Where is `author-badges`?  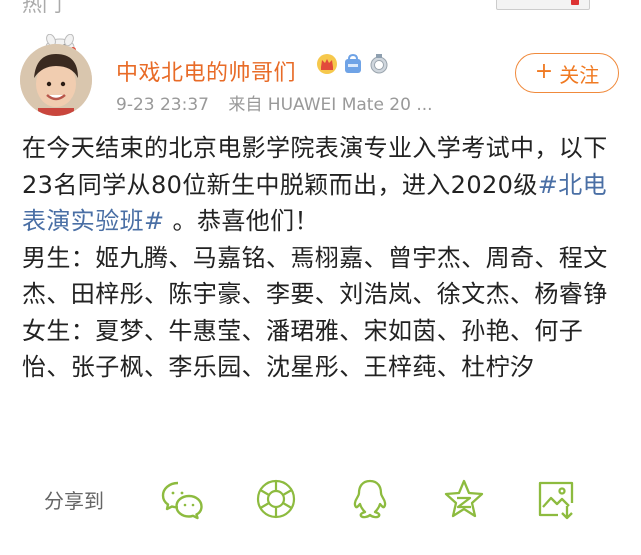
author-badges is located at coordinates (353, 64).